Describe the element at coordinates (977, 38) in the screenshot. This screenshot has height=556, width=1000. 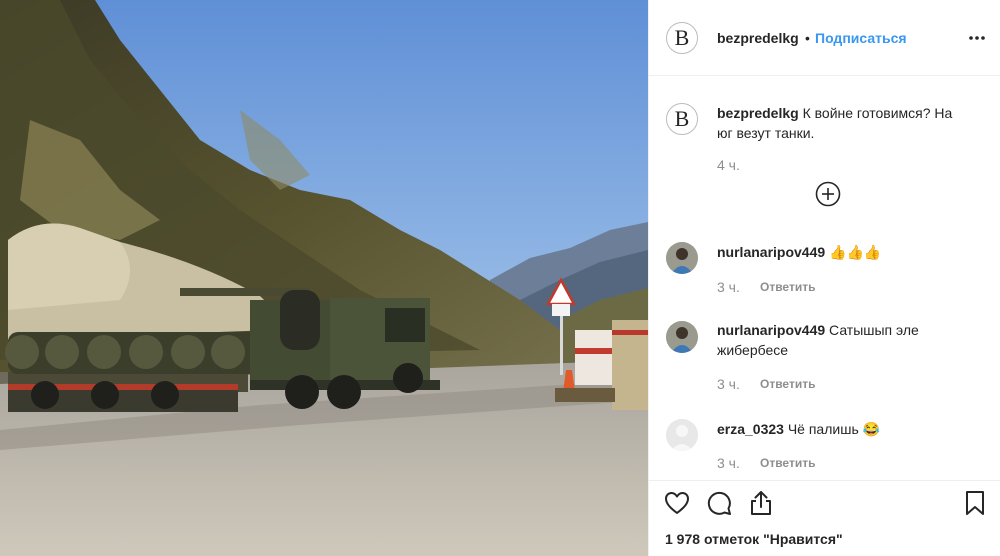
I see `more-horizontal-icon` at that location.